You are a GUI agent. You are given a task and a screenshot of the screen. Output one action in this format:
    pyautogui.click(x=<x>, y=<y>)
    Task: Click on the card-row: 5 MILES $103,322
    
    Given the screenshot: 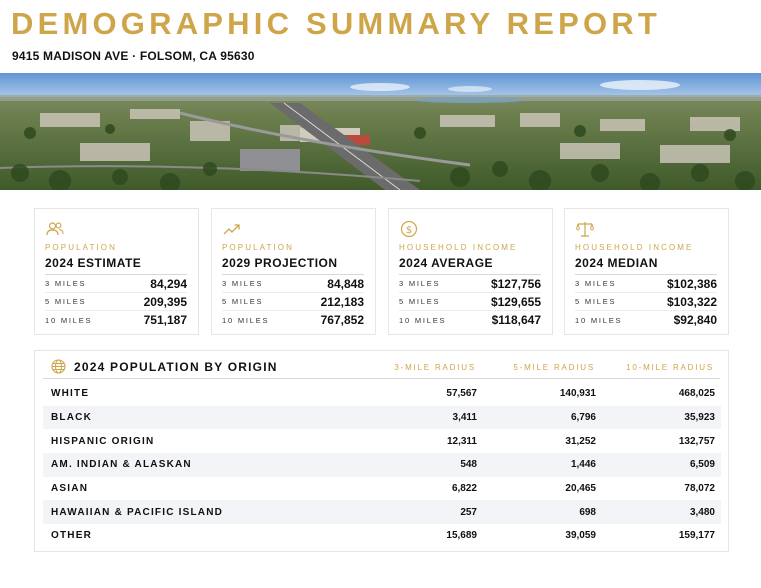 What is the action you would take?
    pyautogui.click(x=646, y=302)
    